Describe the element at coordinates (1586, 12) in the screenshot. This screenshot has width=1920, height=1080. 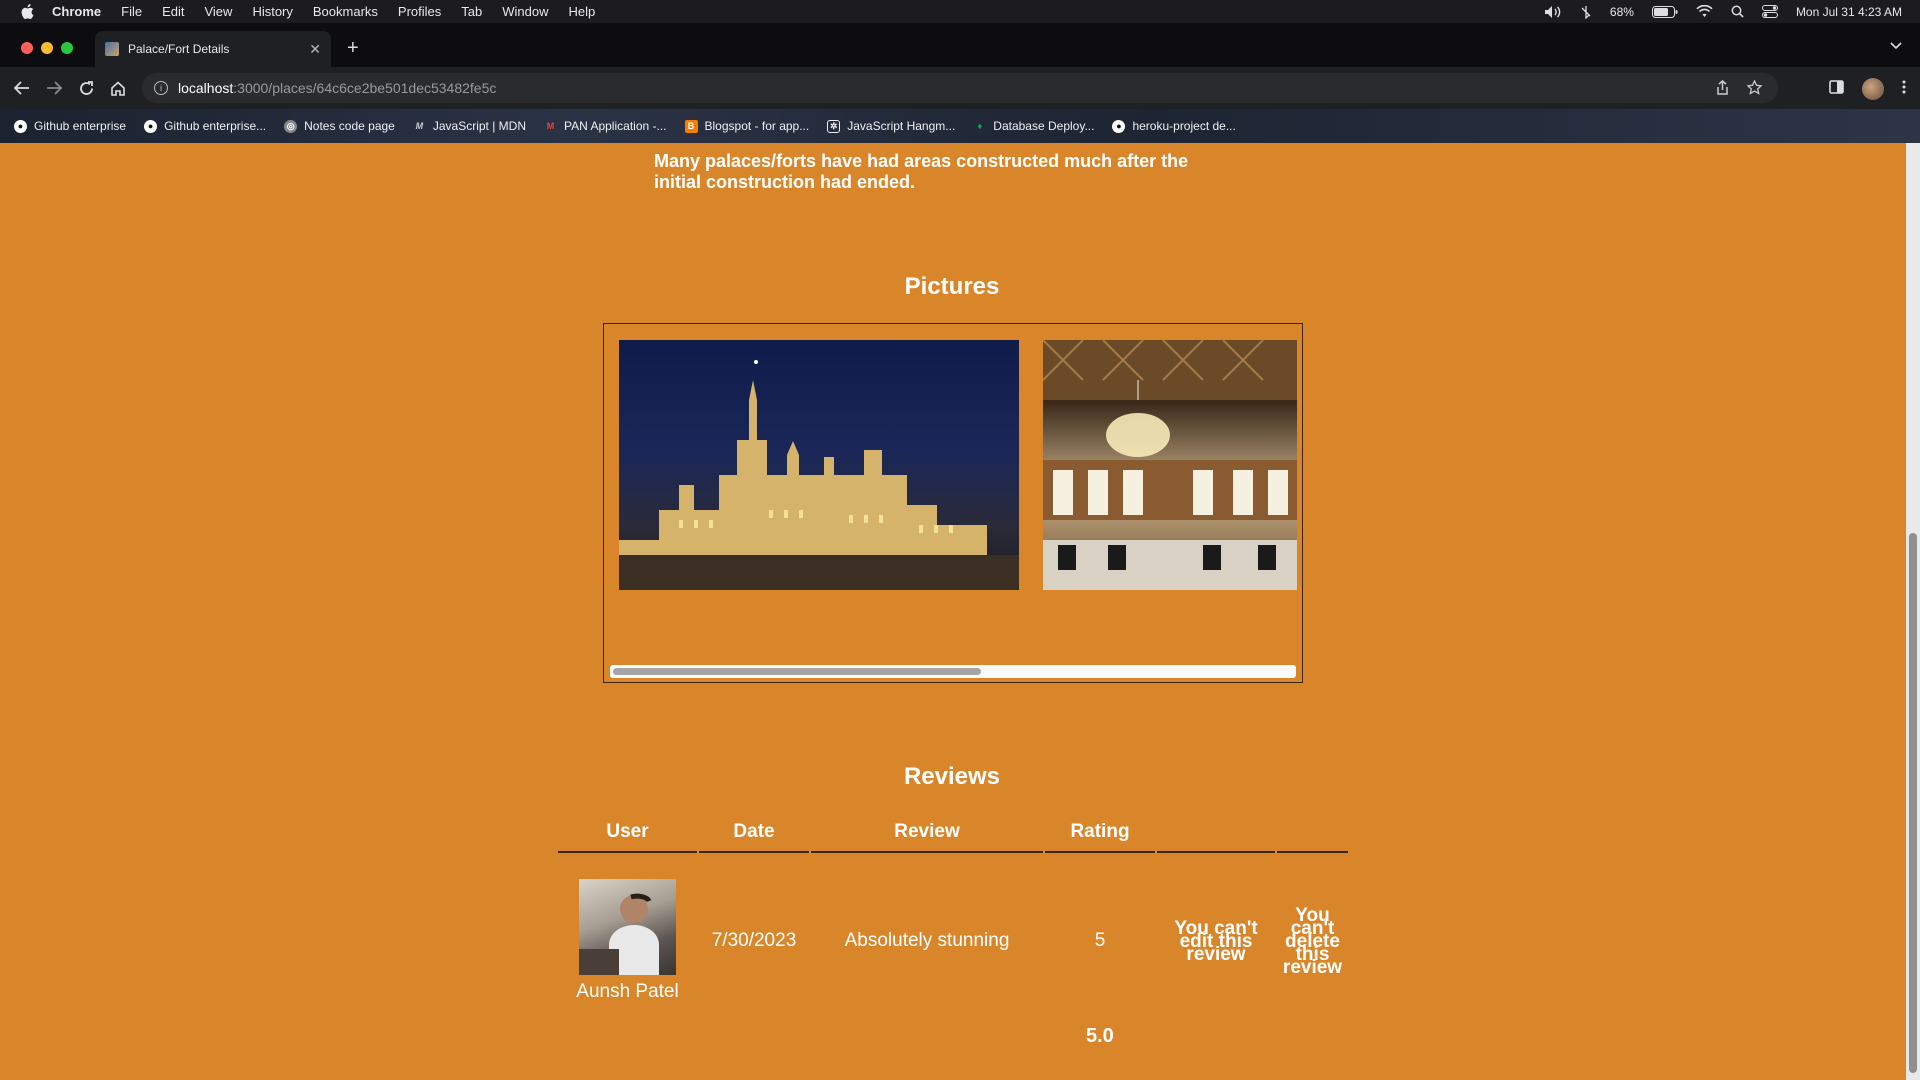
I see `bluetooth-off-icon` at that location.